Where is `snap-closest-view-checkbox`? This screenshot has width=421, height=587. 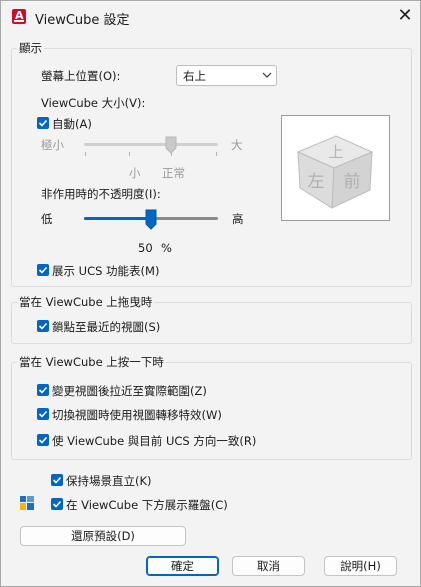
snap-closest-view-checkbox is located at coordinates (43, 326).